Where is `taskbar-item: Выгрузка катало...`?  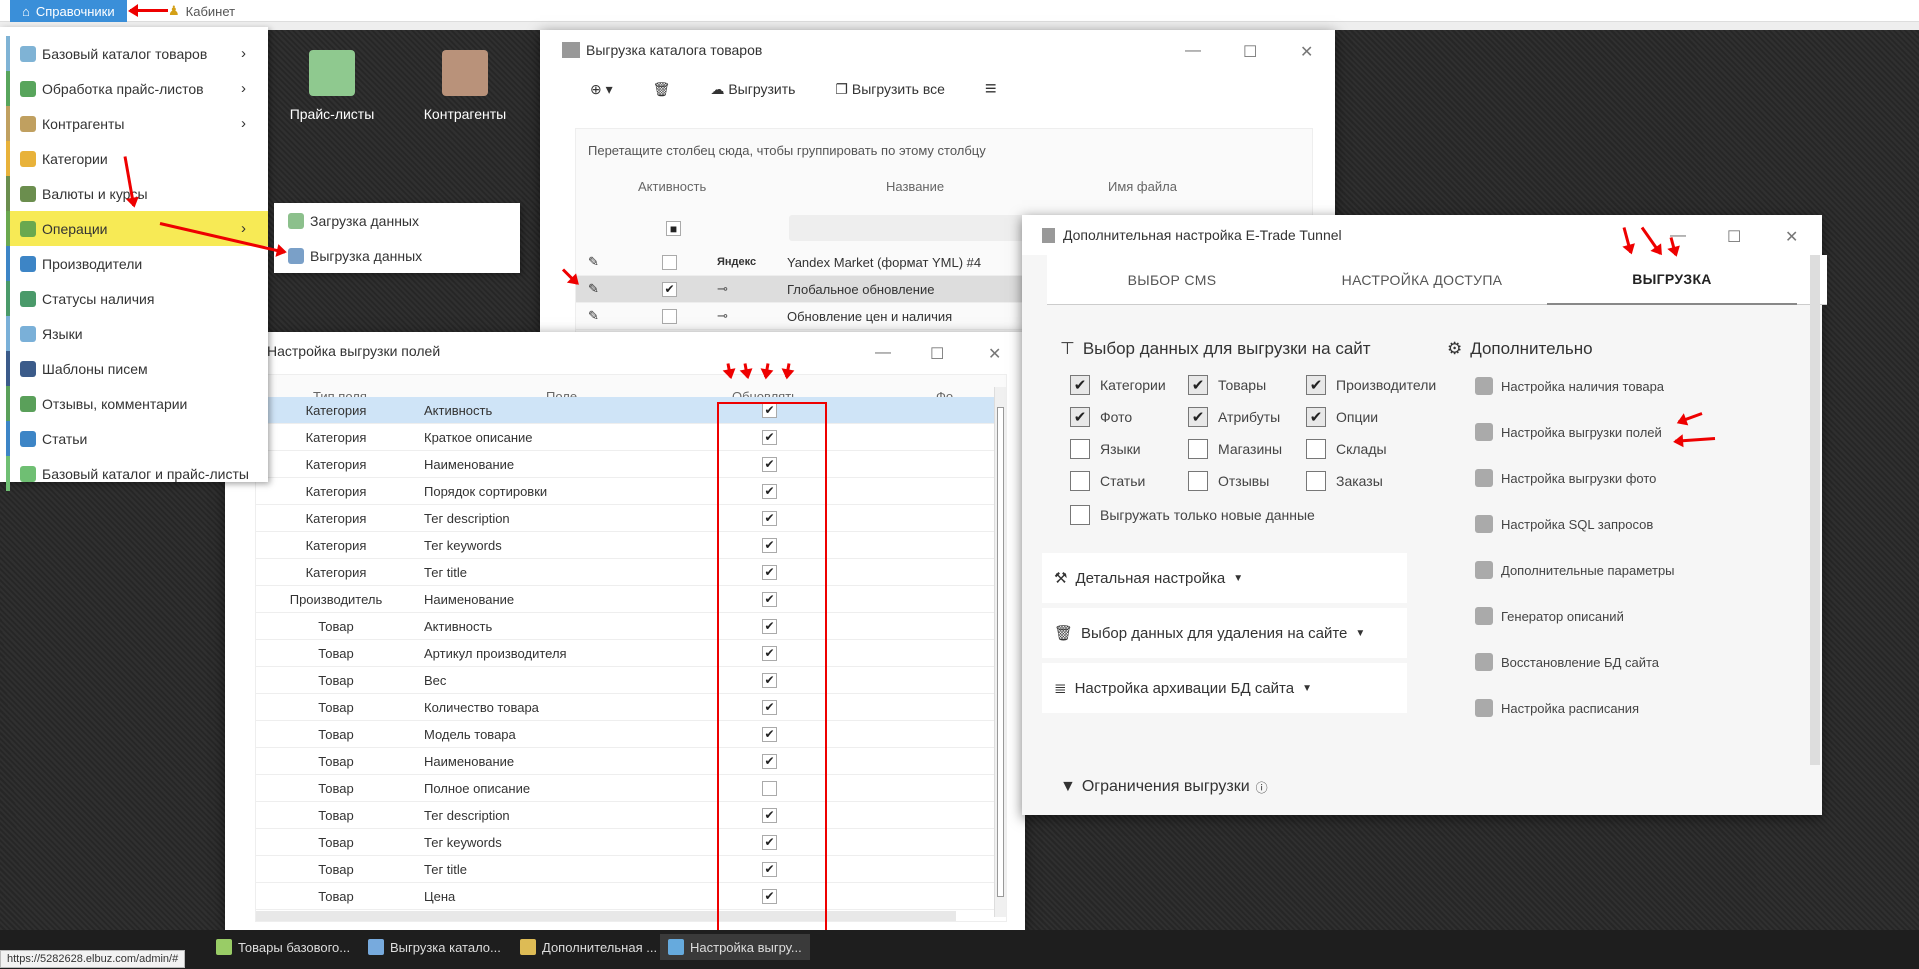 taskbar-item: Выгрузка катало... is located at coordinates (434, 947).